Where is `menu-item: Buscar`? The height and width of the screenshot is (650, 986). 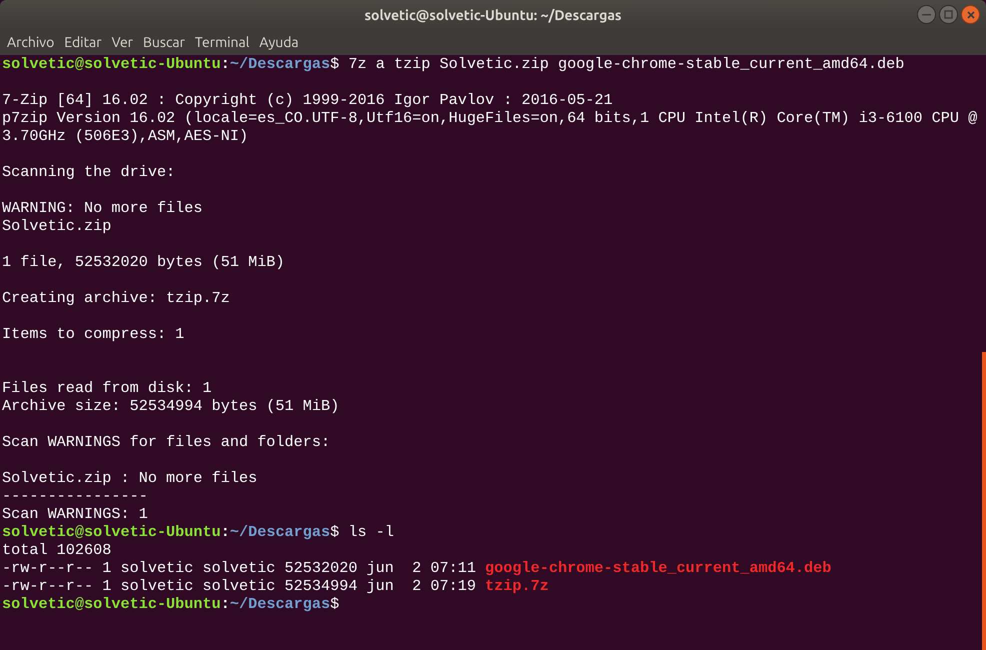 menu-item: Buscar is located at coordinates (164, 42).